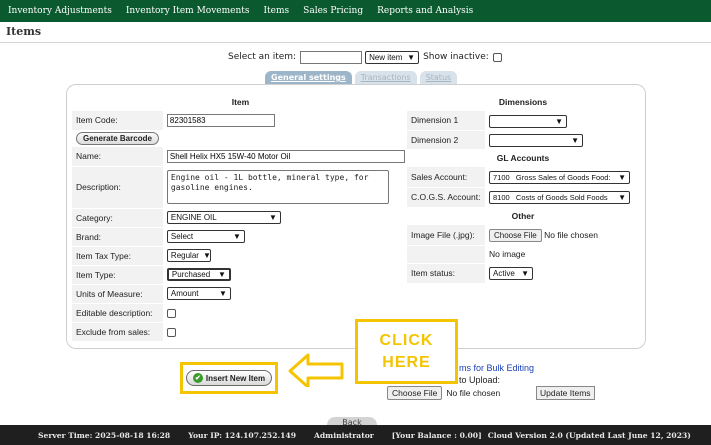 This screenshot has width=711, height=445. What do you see at coordinates (223, 217) in the screenshot?
I see `category-select: ENGINE OIL ▼` at bounding box center [223, 217].